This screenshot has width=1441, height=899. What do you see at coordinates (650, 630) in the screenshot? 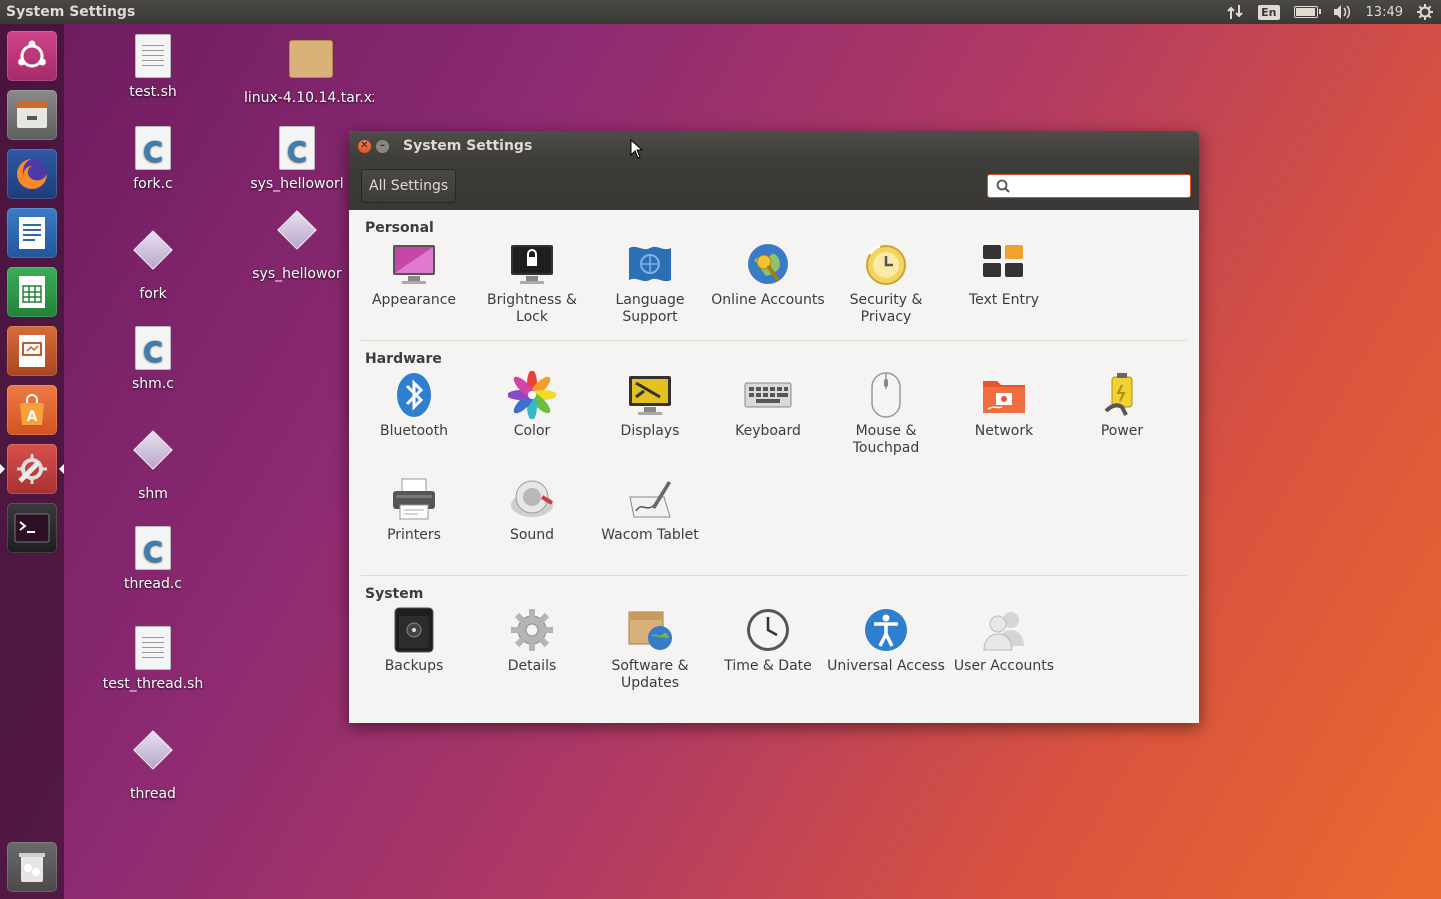
I see `software-updates-icon` at bounding box center [650, 630].